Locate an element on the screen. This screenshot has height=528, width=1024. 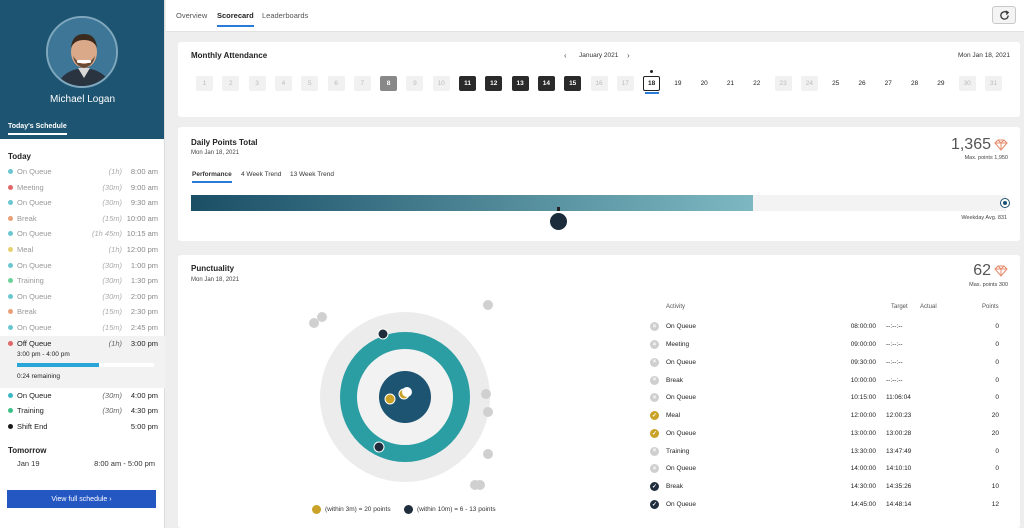
calendar-day: 4 is located at coordinates (283, 83).